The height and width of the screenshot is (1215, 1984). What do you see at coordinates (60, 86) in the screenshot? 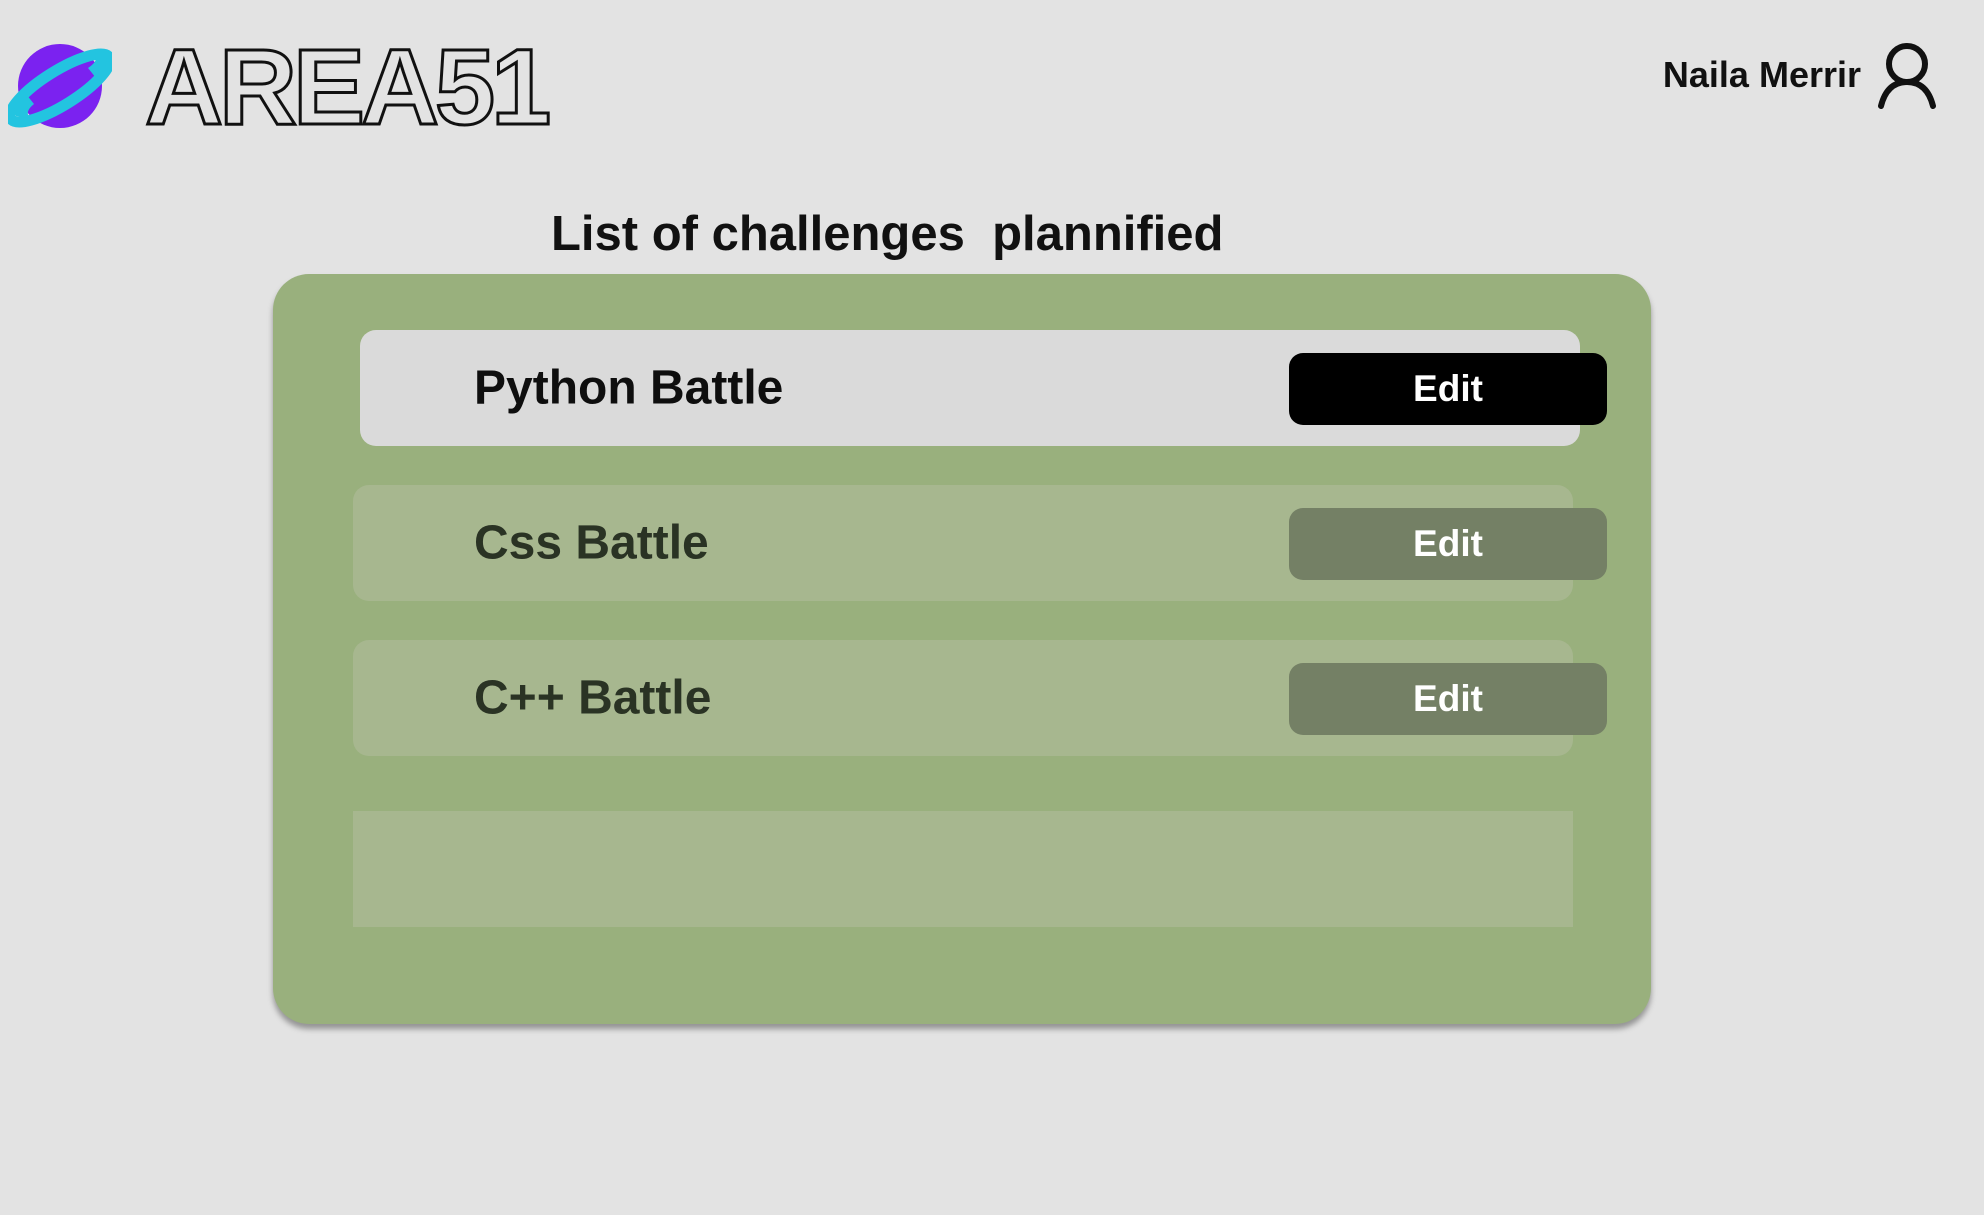
I see `planet-logo-icon` at bounding box center [60, 86].